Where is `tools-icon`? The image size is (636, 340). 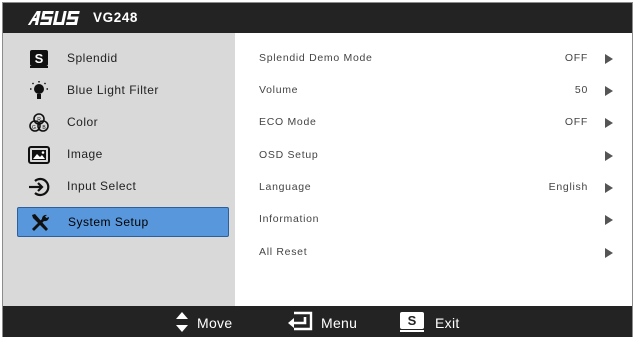 tools-icon is located at coordinates (41, 222).